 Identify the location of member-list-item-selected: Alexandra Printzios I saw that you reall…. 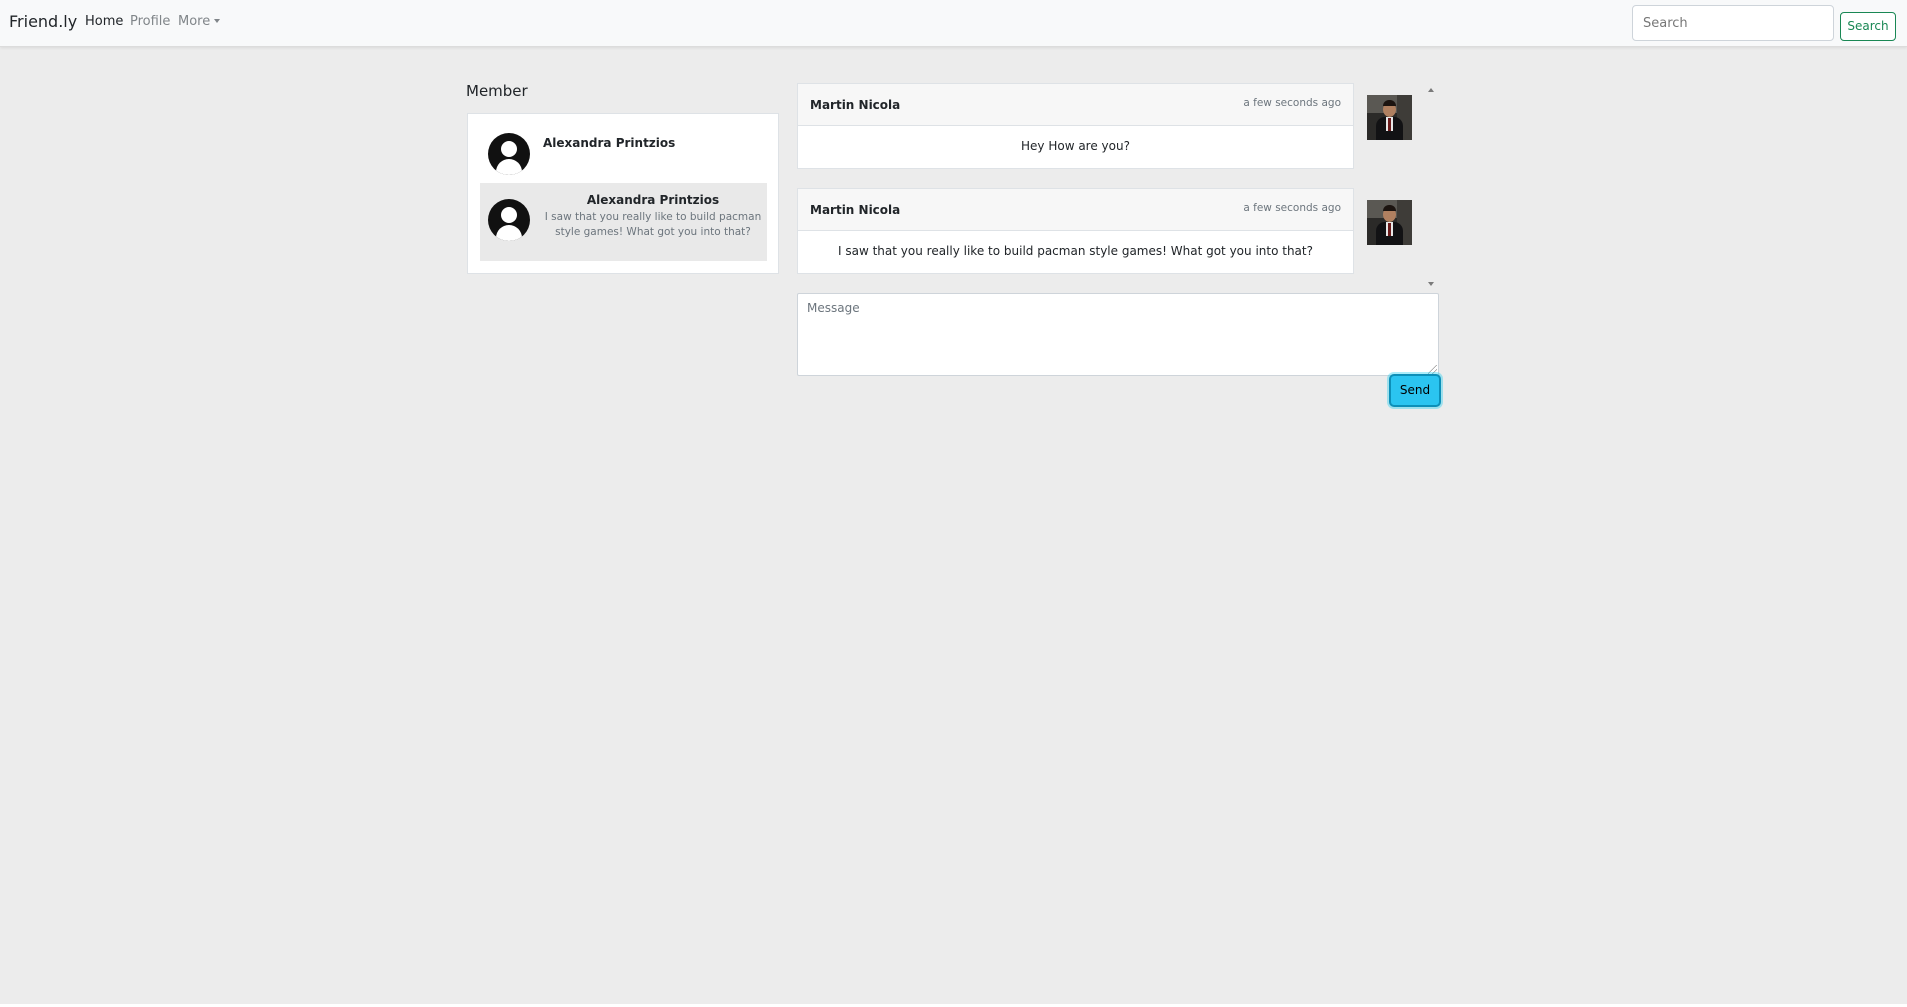
(623, 222).